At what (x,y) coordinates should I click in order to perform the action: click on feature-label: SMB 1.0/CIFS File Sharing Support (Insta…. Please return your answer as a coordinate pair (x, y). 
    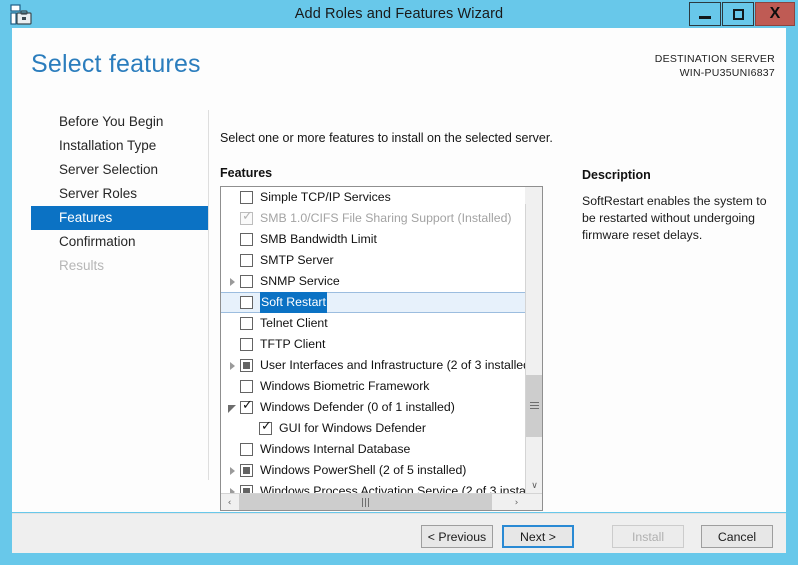
    Looking at the image, I should click on (386, 218).